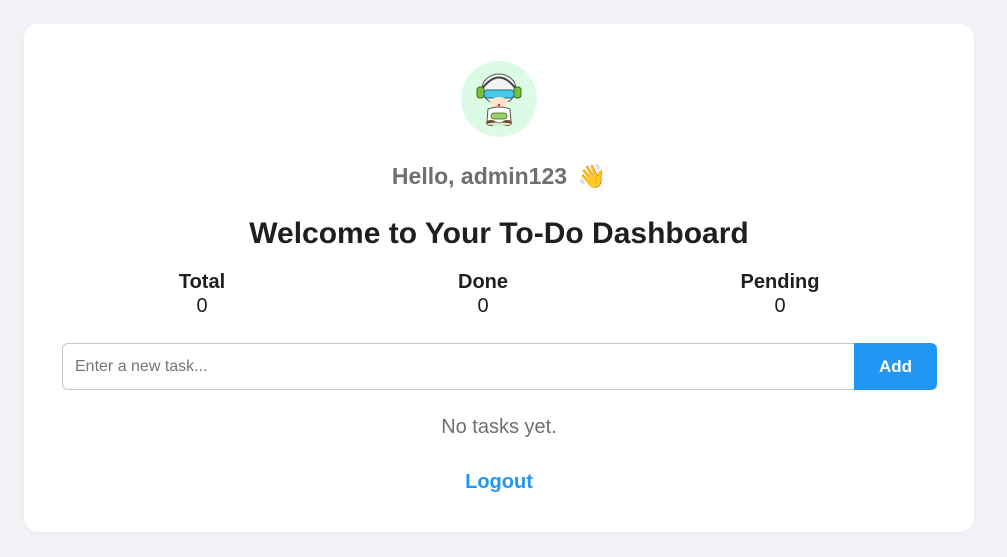  Describe the element at coordinates (202, 282) in the screenshot. I see `stat-total-label: Total` at that location.